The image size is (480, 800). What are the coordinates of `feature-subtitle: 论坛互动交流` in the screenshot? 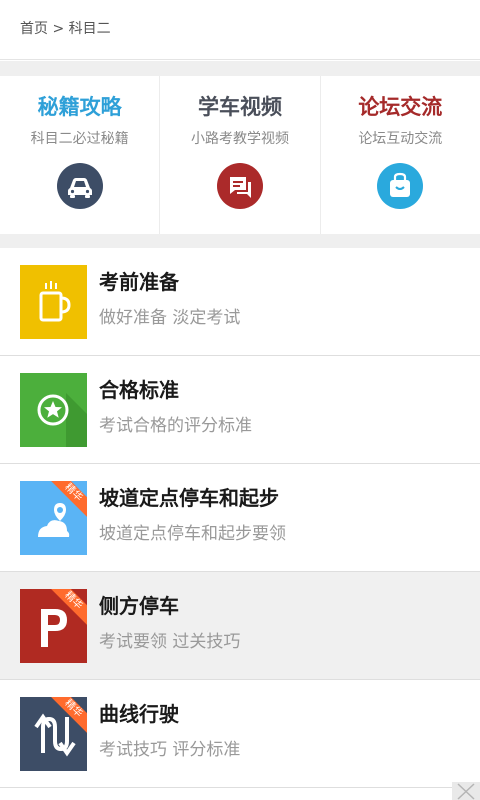 It's located at (400, 139).